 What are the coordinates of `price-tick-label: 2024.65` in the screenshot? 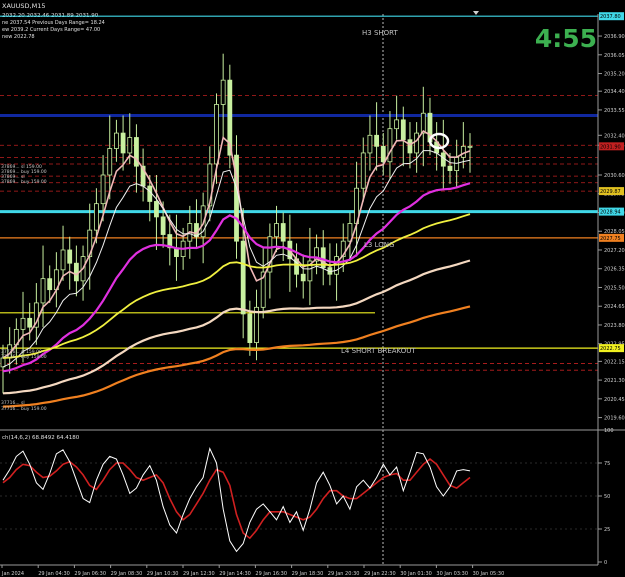 It's located at (614, 307).